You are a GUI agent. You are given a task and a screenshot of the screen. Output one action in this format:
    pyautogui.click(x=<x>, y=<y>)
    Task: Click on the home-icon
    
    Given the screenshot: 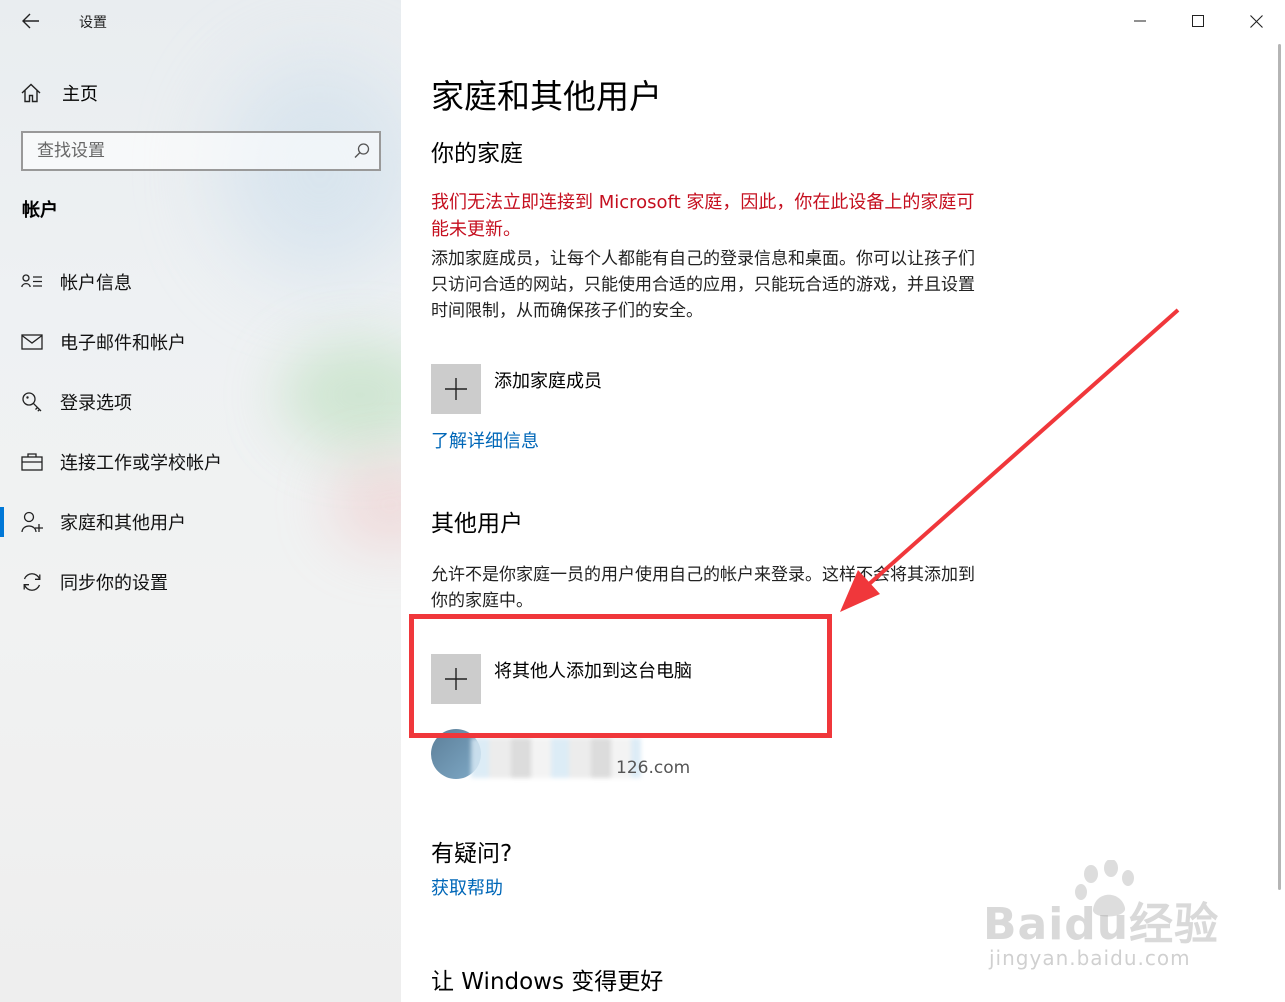 What is the action you would take?
    pyautogui.click(x=31, y=93)
    